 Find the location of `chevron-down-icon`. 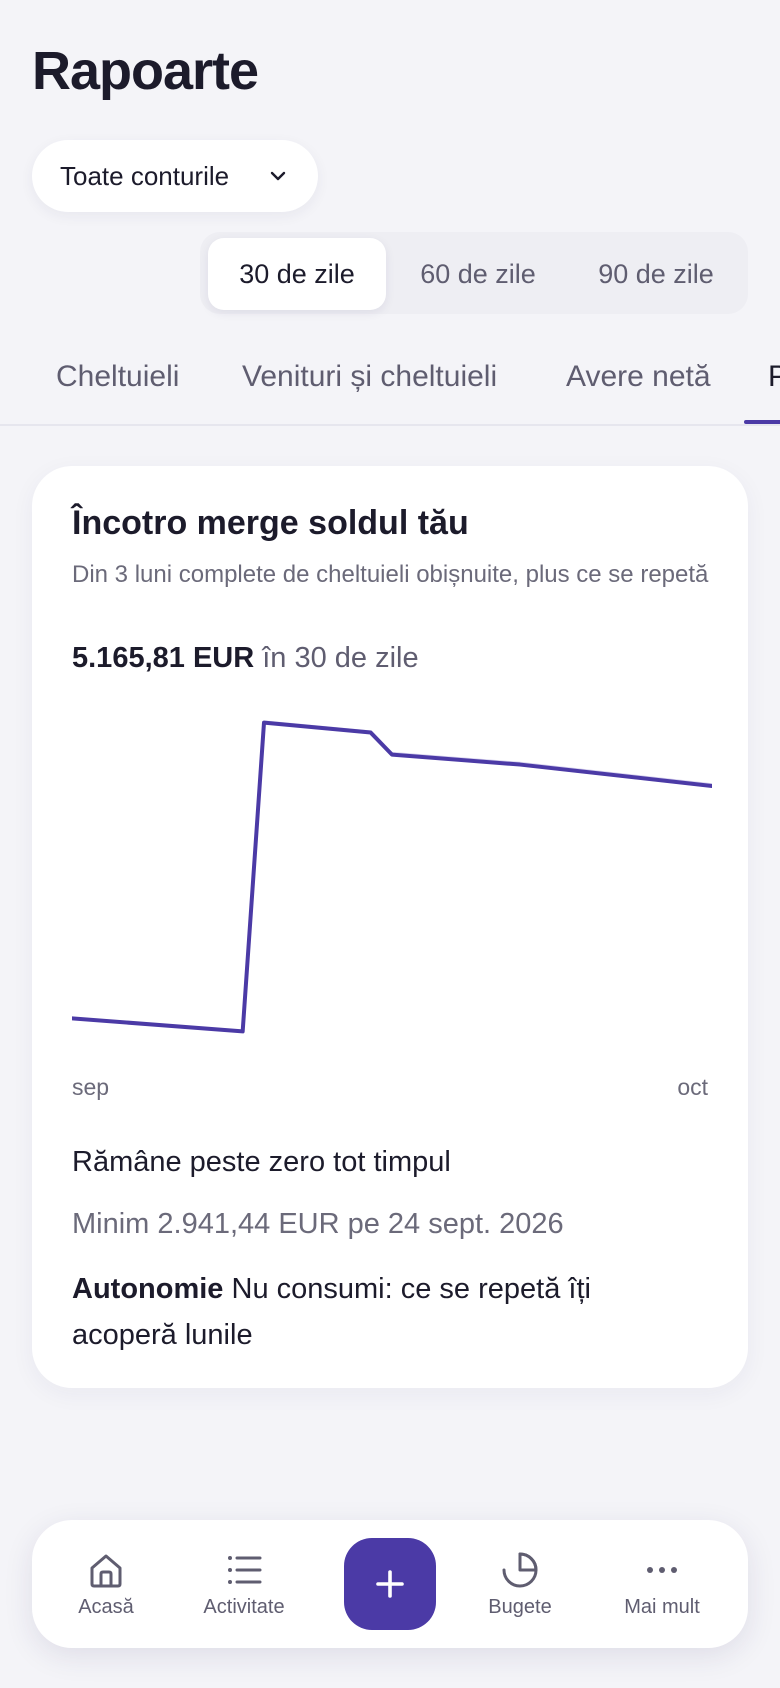

chevron-down-icon is located at coordinates (278, 176).